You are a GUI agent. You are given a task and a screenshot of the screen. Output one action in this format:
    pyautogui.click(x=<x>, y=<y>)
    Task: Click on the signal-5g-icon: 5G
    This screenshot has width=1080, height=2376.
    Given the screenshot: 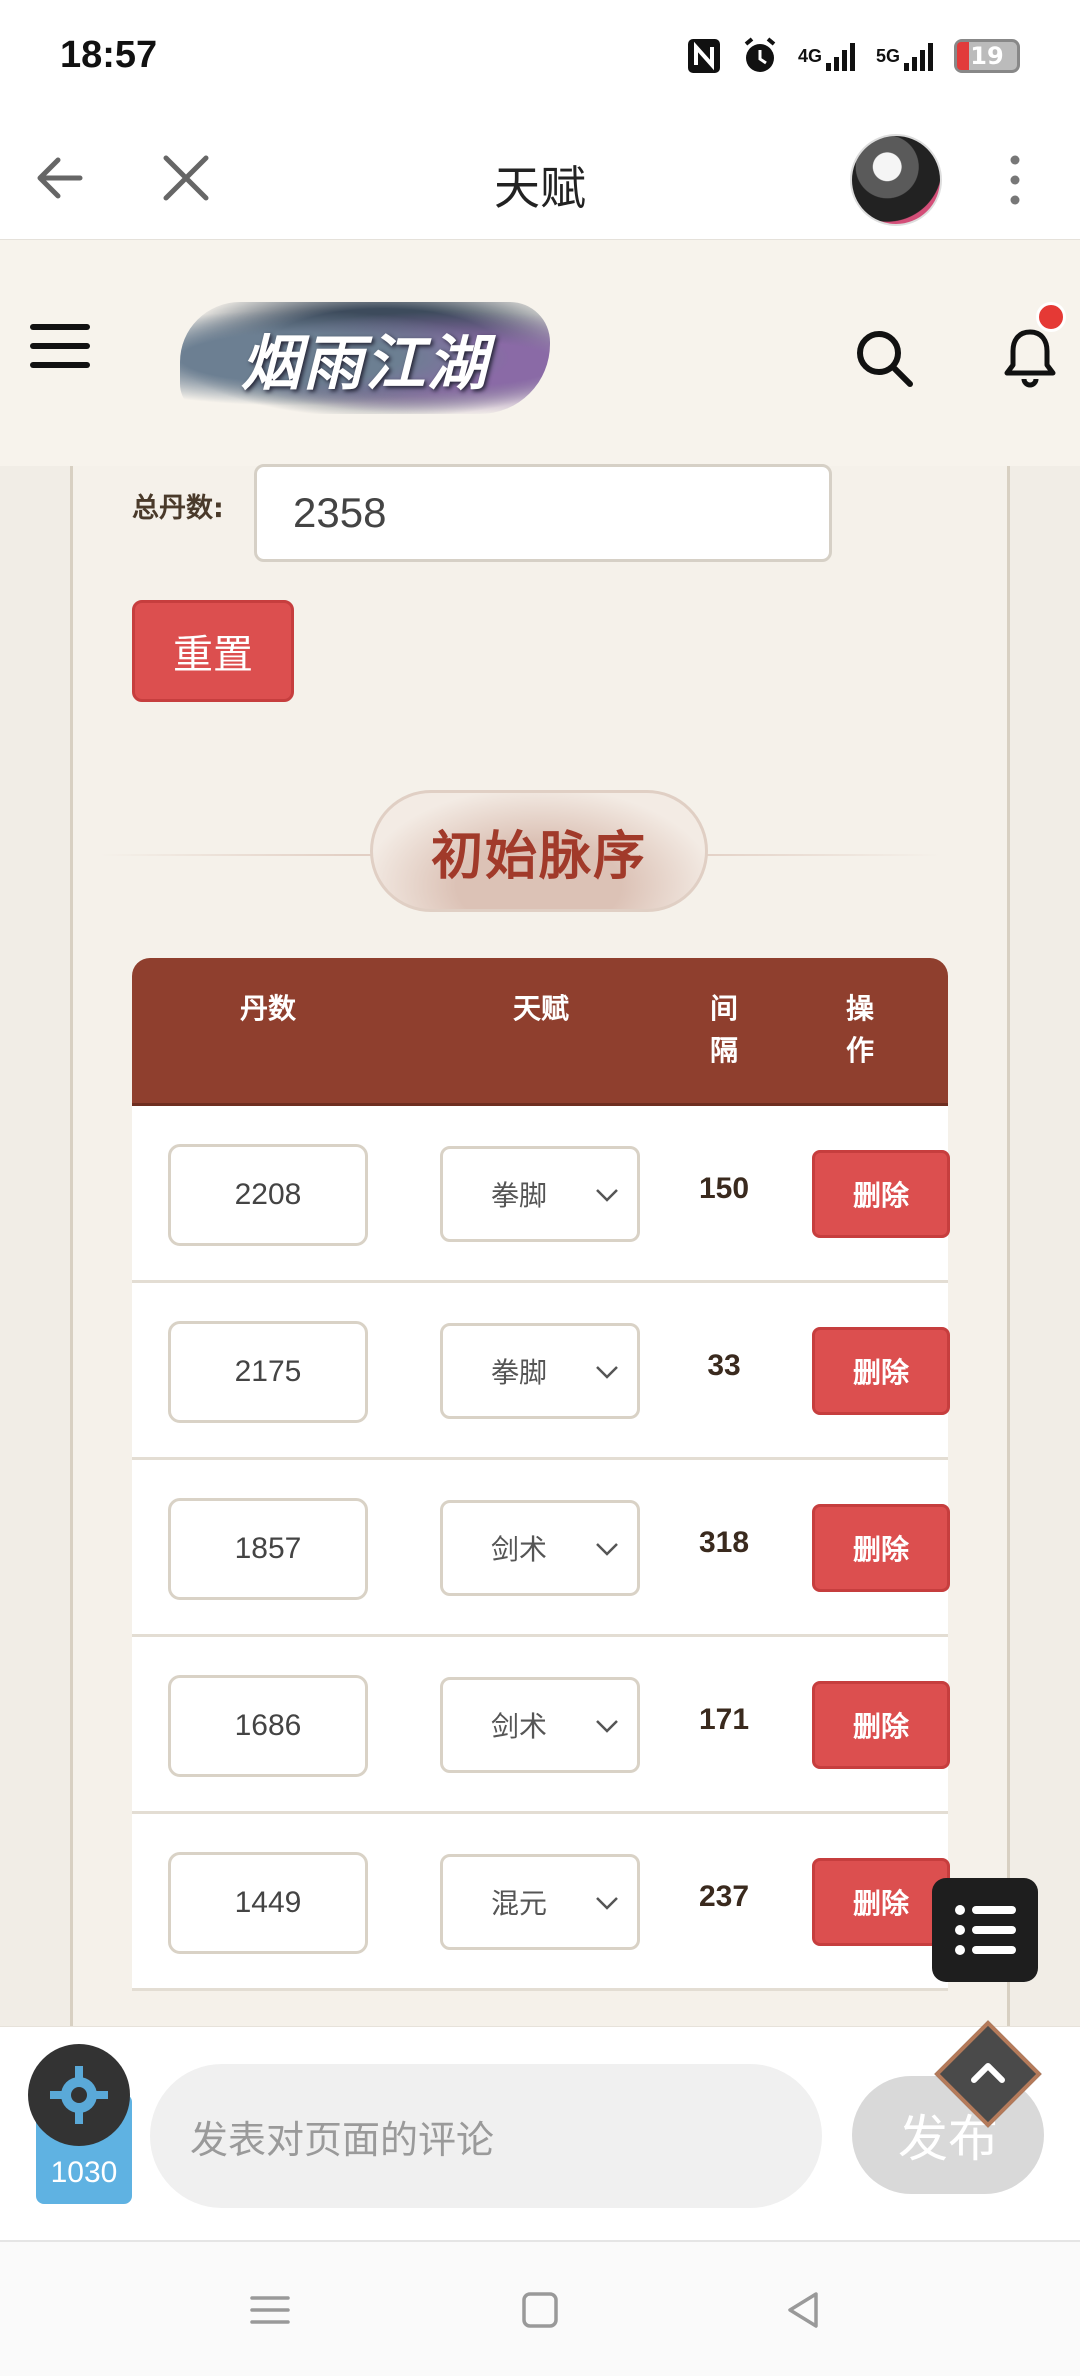 What is the action you would take?
    pyautogui.click(x=906, y=56)
    